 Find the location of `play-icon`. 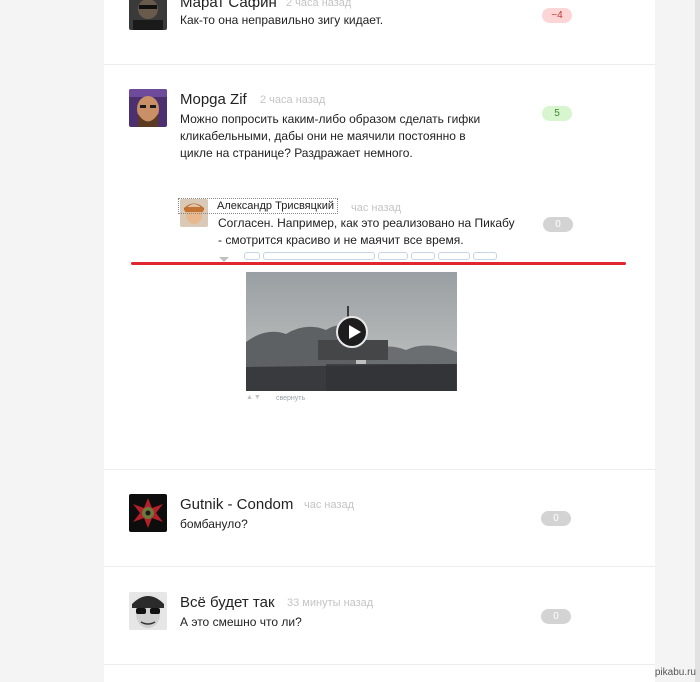

play-icon is located at coordinates (352, 332).